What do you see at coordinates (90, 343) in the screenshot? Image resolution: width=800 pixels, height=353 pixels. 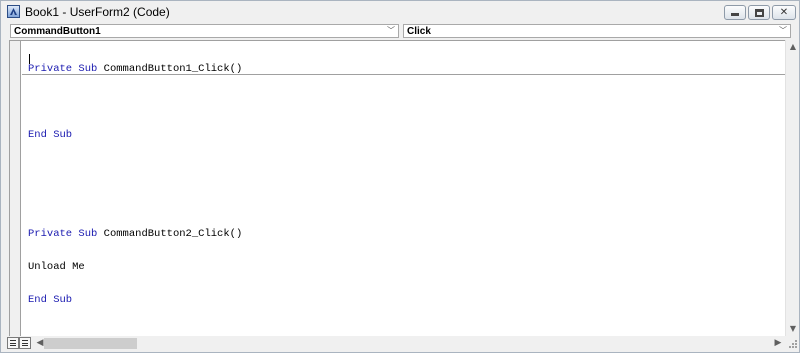 I see `horizontal-scroll-thumb` at bounding box center [90, 343].